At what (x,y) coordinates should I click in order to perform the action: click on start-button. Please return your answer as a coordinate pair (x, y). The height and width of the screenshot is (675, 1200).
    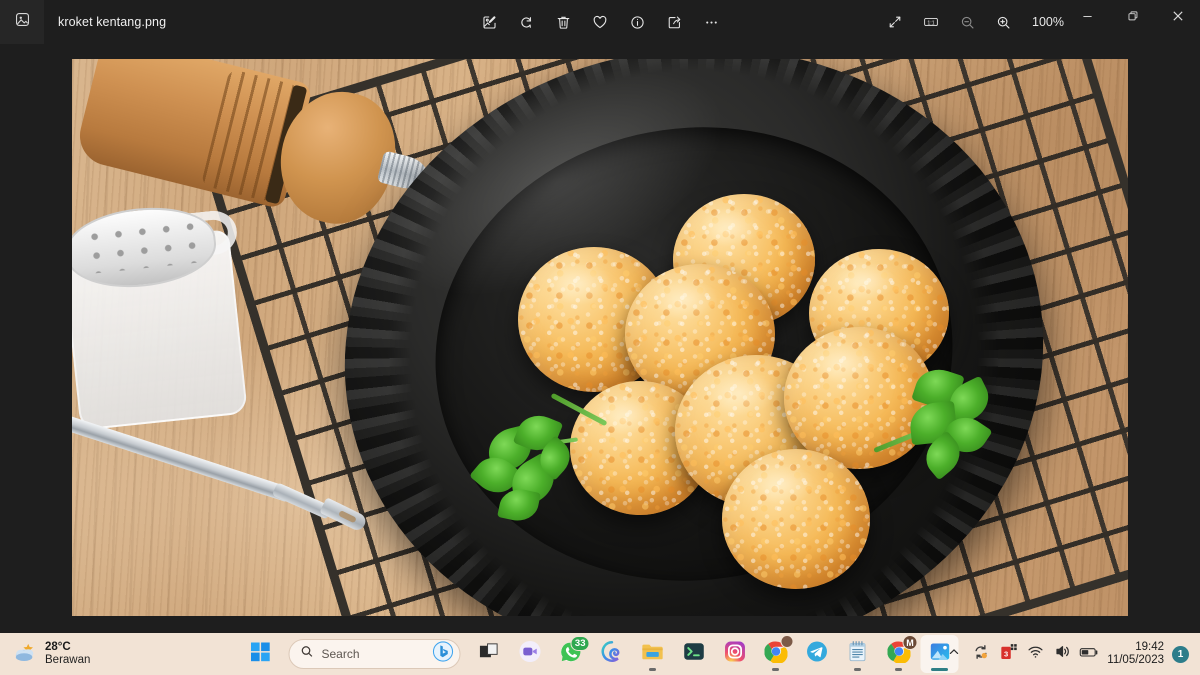
    Looking at the image, I should click on (261, 654).